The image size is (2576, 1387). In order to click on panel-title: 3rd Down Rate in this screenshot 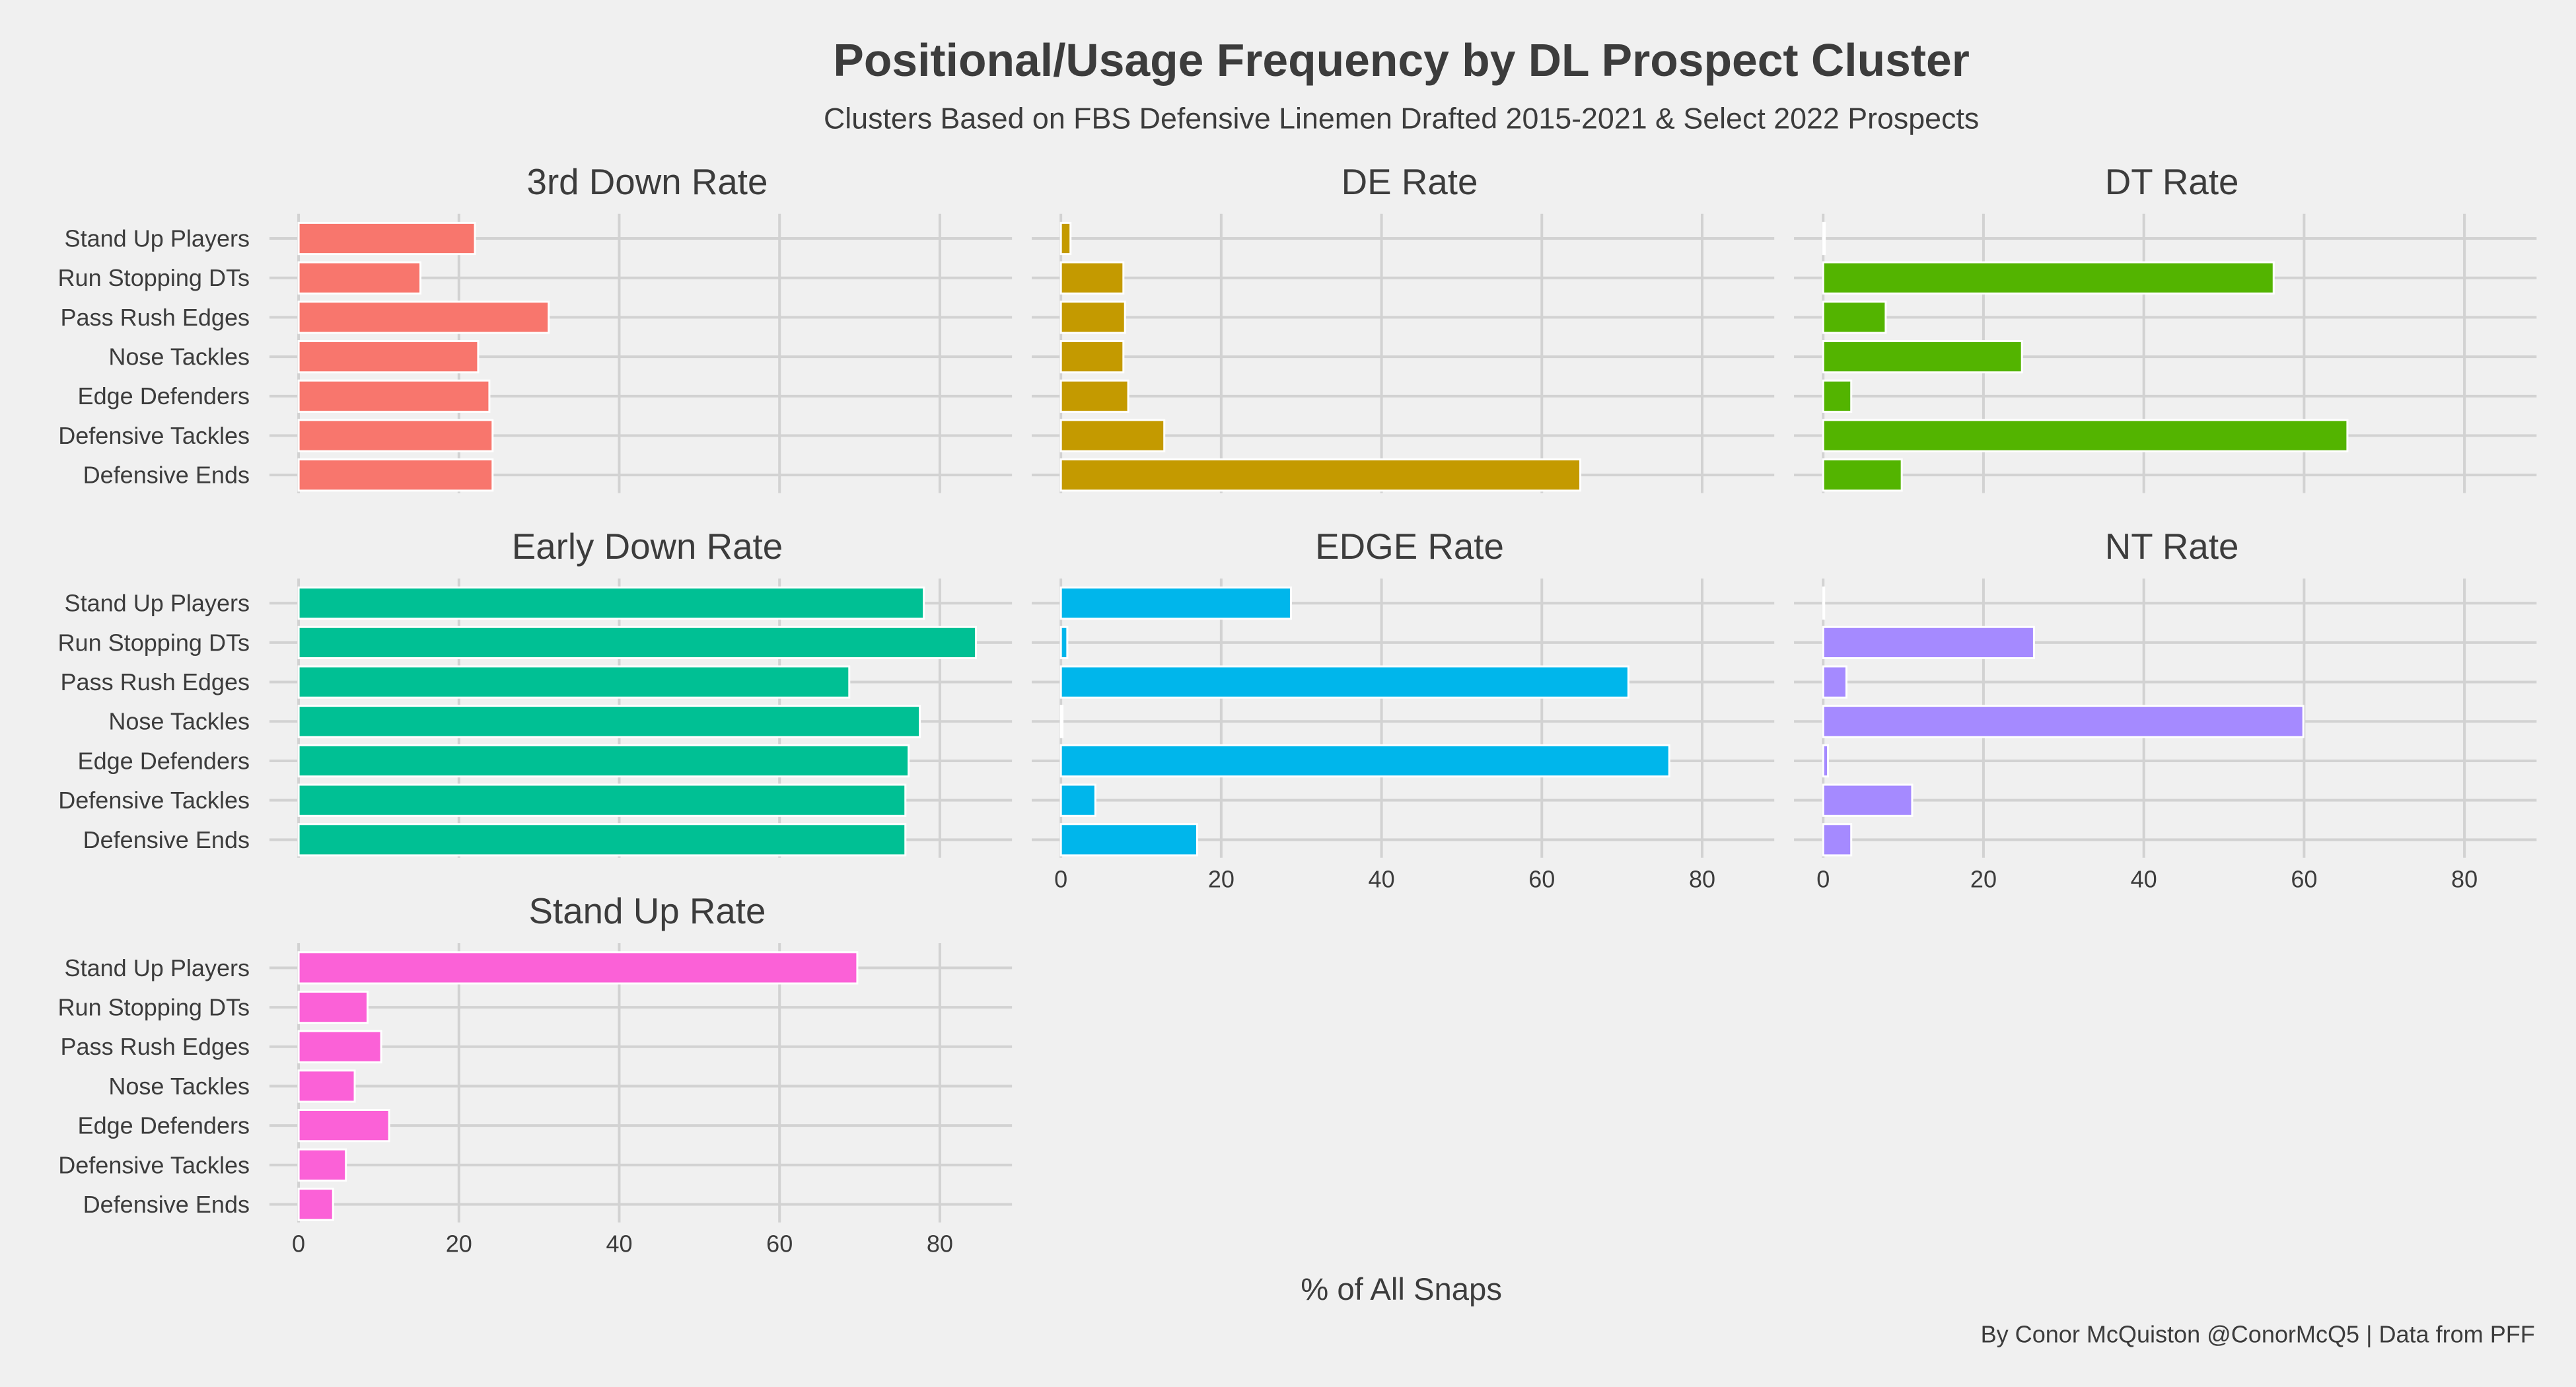, I will do `click(647, 181)`.